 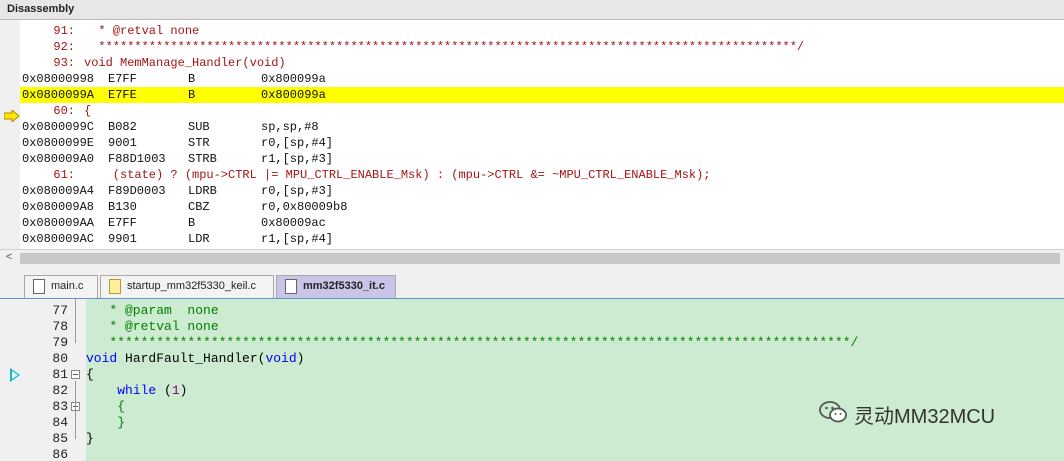 I want to click on tab-it-c: mm32f5330_it.c, so click(x=336, y=286).